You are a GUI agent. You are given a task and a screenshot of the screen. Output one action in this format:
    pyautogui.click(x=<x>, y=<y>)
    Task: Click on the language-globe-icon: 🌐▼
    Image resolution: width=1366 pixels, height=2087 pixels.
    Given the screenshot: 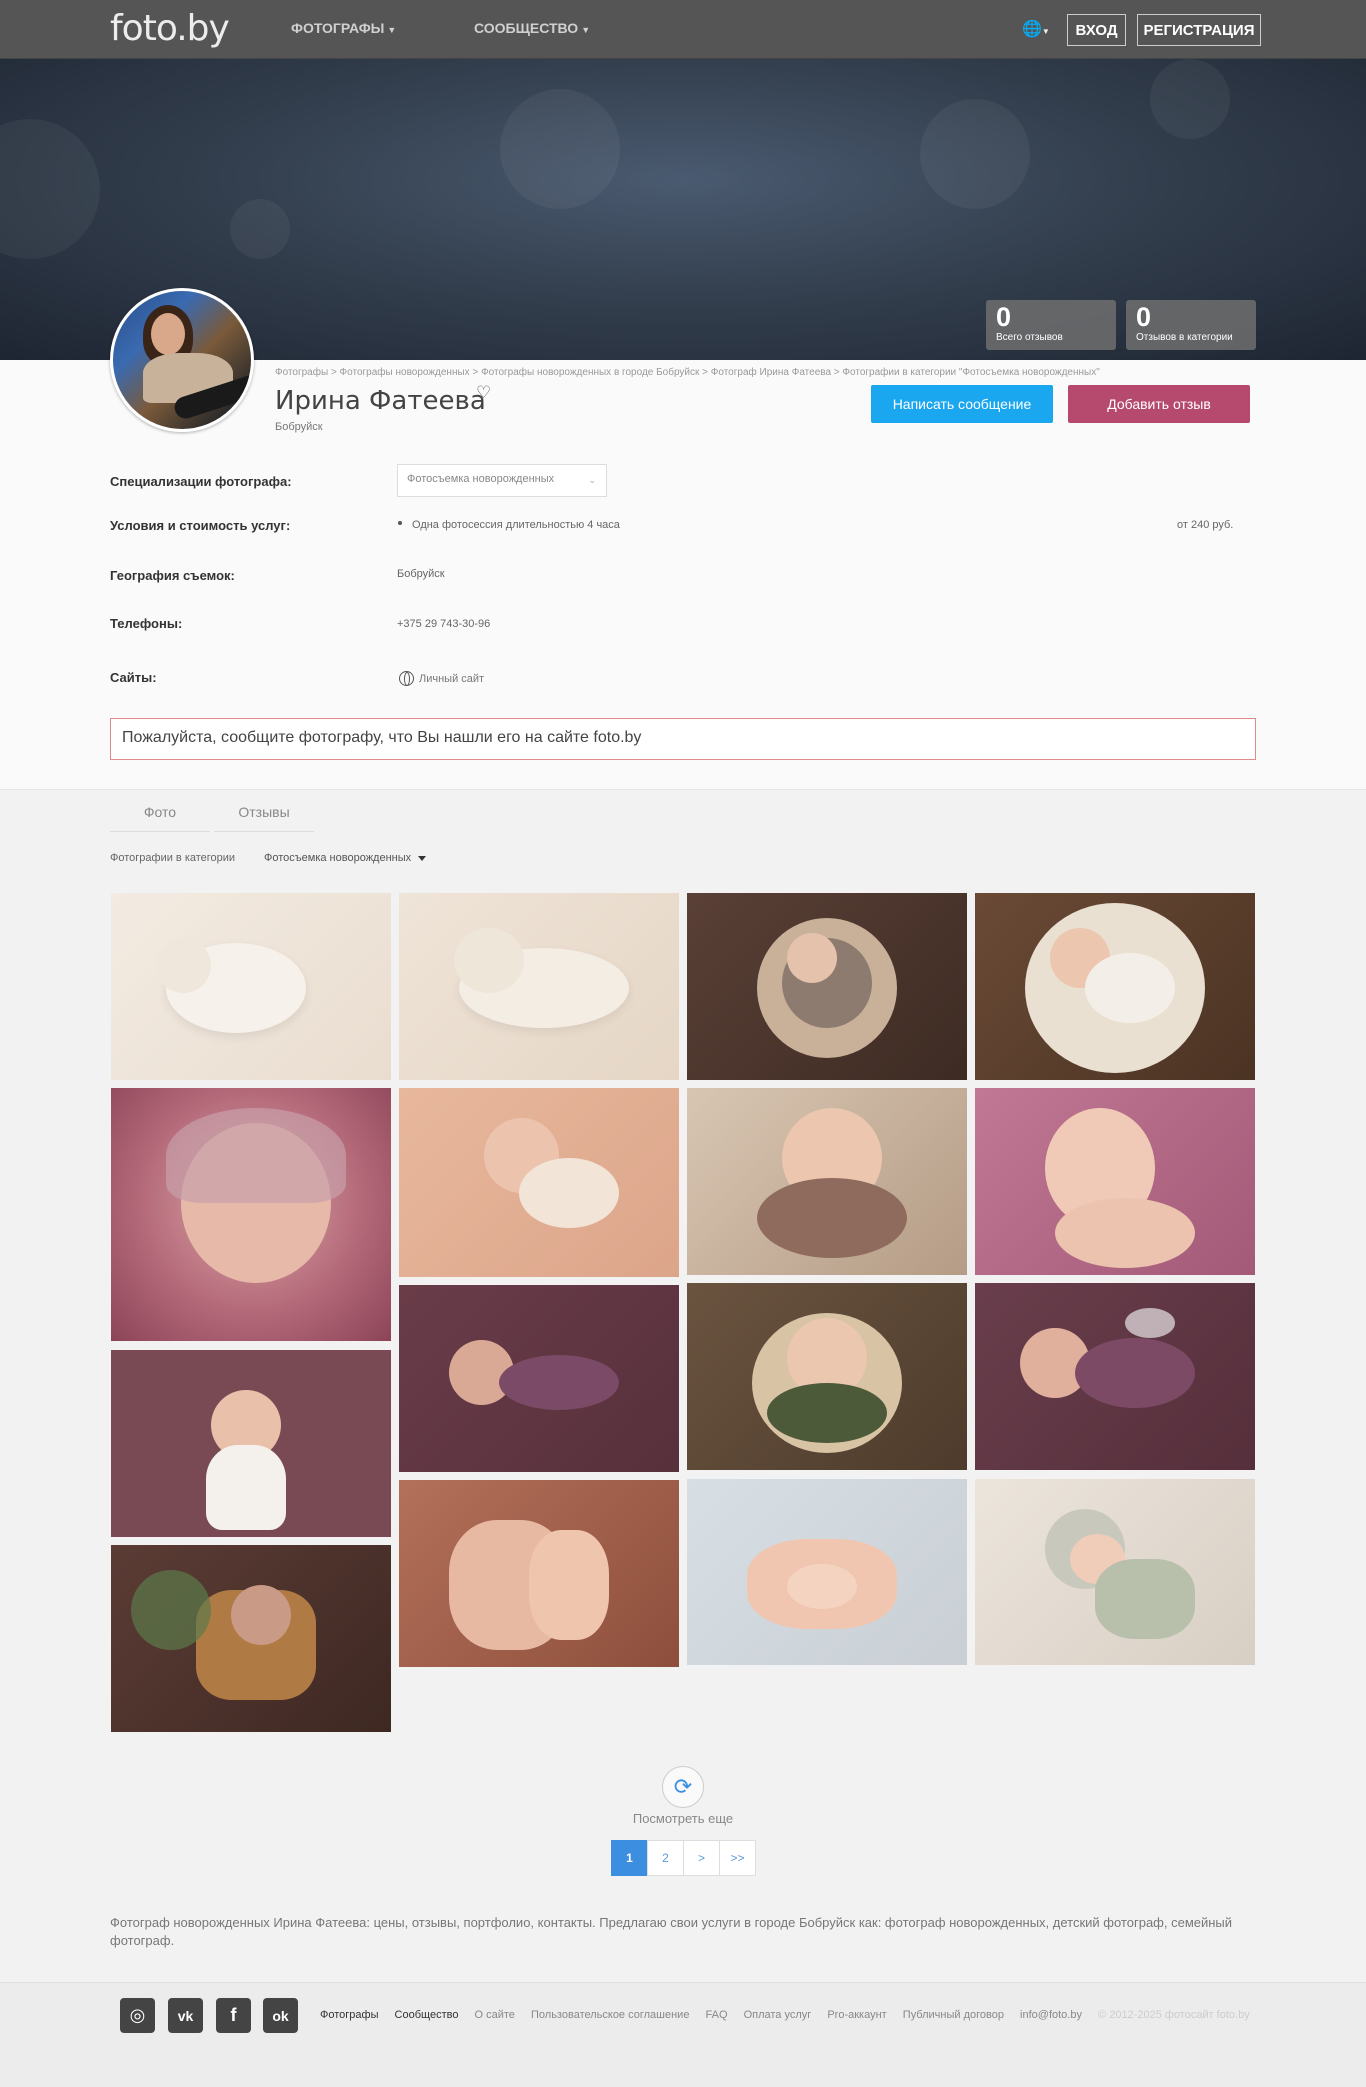 What is the action you would take?
    pyautogui.click(x=1036, y=29)
    